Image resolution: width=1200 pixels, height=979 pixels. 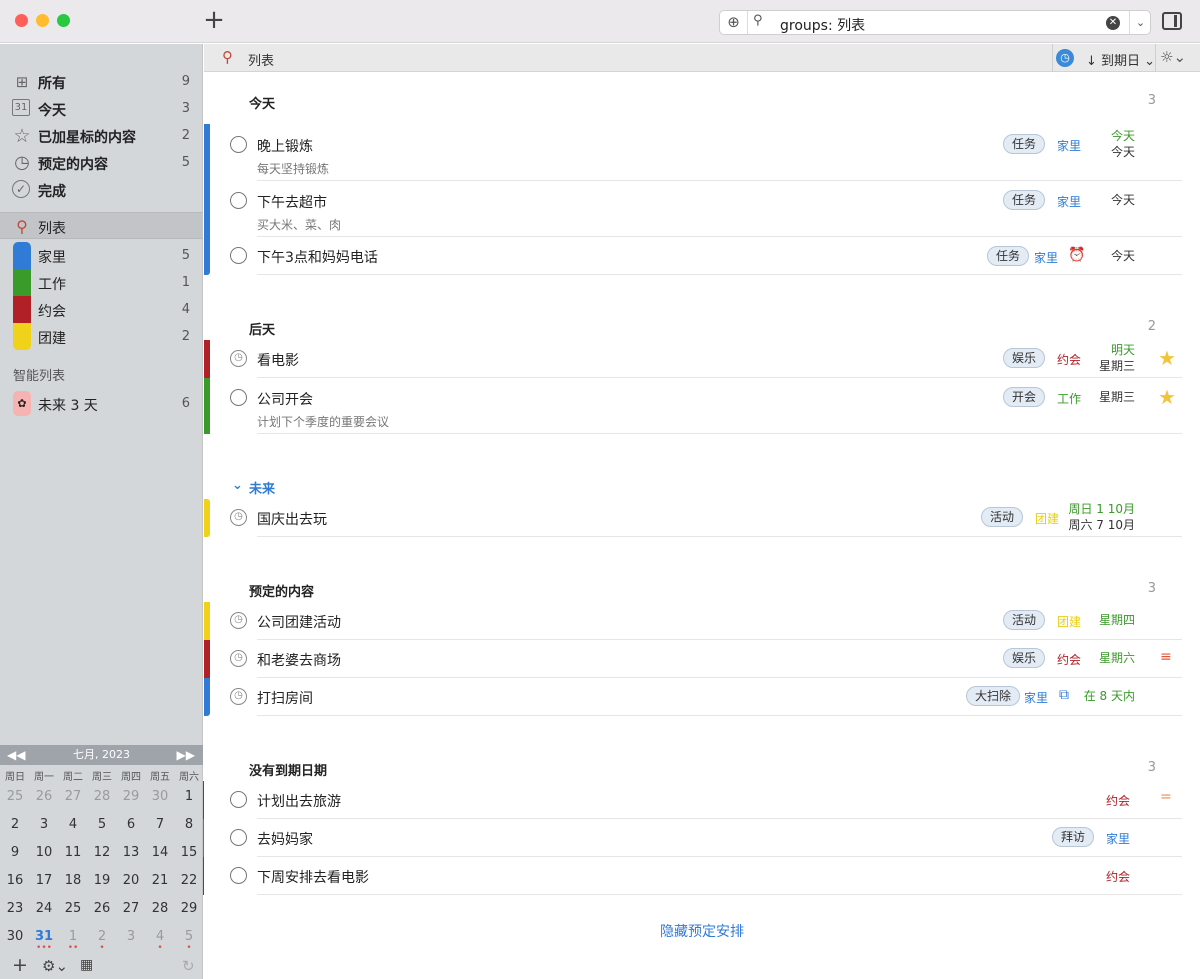 I want to click on search-dropdown-icon: ⌄, so click(x=1140, y=22).